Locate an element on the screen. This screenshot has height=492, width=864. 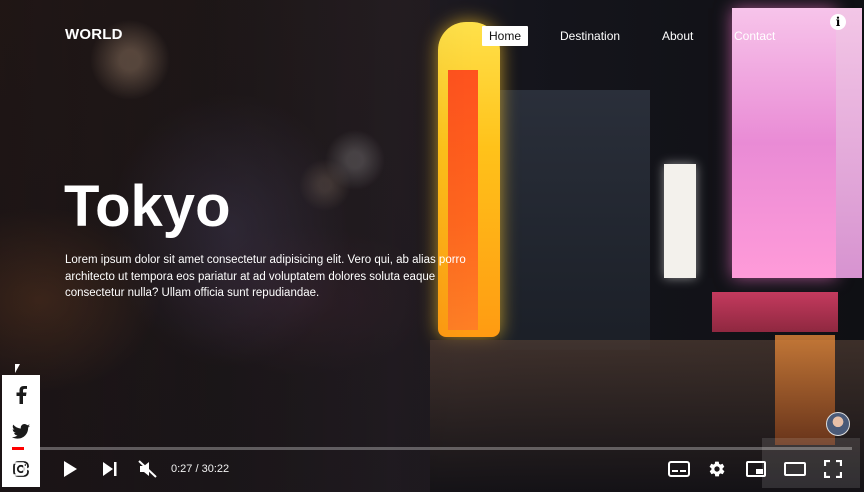
next-icon is located at coordinates (110, 469).